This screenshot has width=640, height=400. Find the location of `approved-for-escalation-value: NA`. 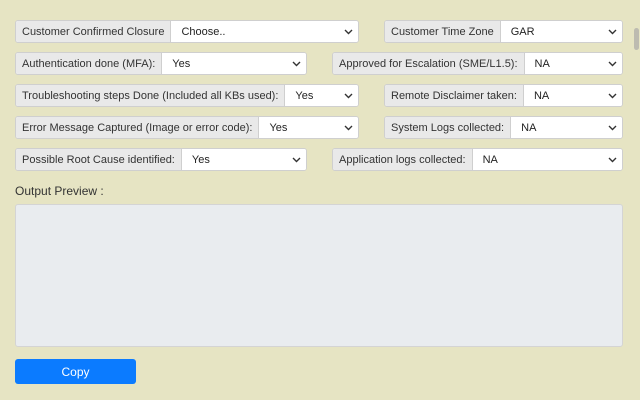

approved-for-escalation-value: NA is located at coordinates (542, 63).